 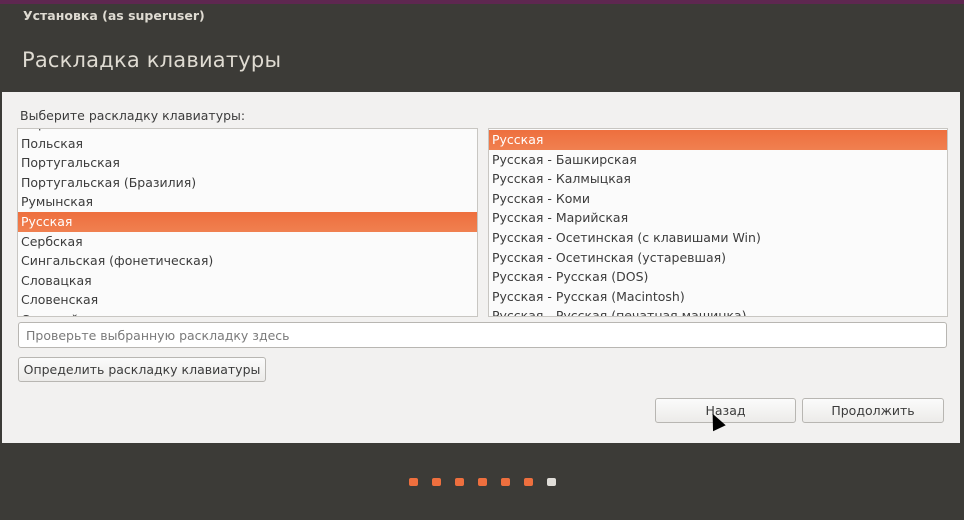 What do you see at coordinates (247, 300) in the screenshot?
I see `list-item: Словенская` at bounding box center [247, 300].